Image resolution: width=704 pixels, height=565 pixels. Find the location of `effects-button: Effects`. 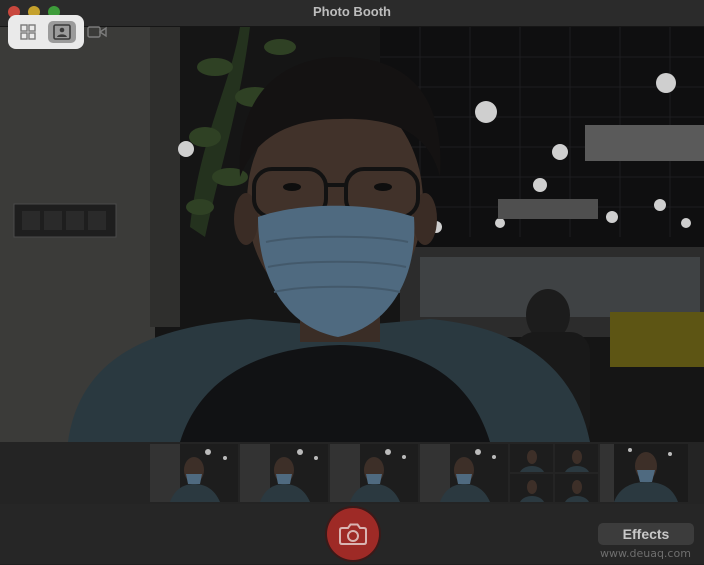

effects-button: Effects is located at coordinates (646, 534).